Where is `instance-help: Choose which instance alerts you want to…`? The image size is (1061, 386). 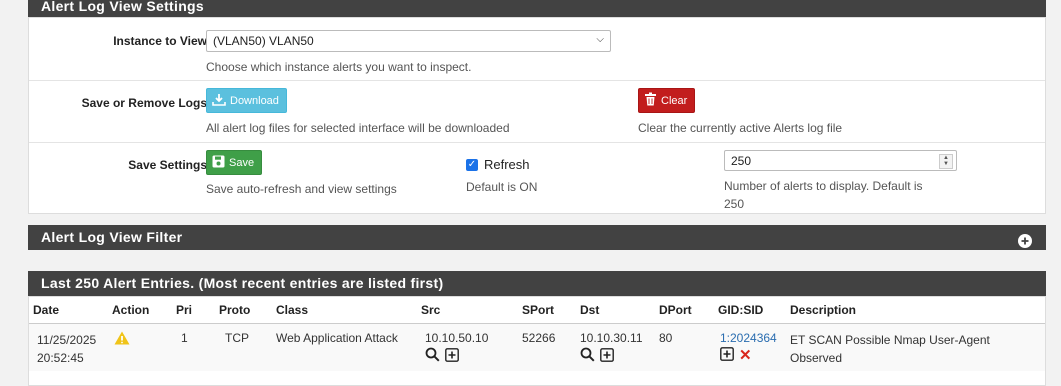
instance-help: Choose which instance alerts you want to… is located at coordinates (339, 67).